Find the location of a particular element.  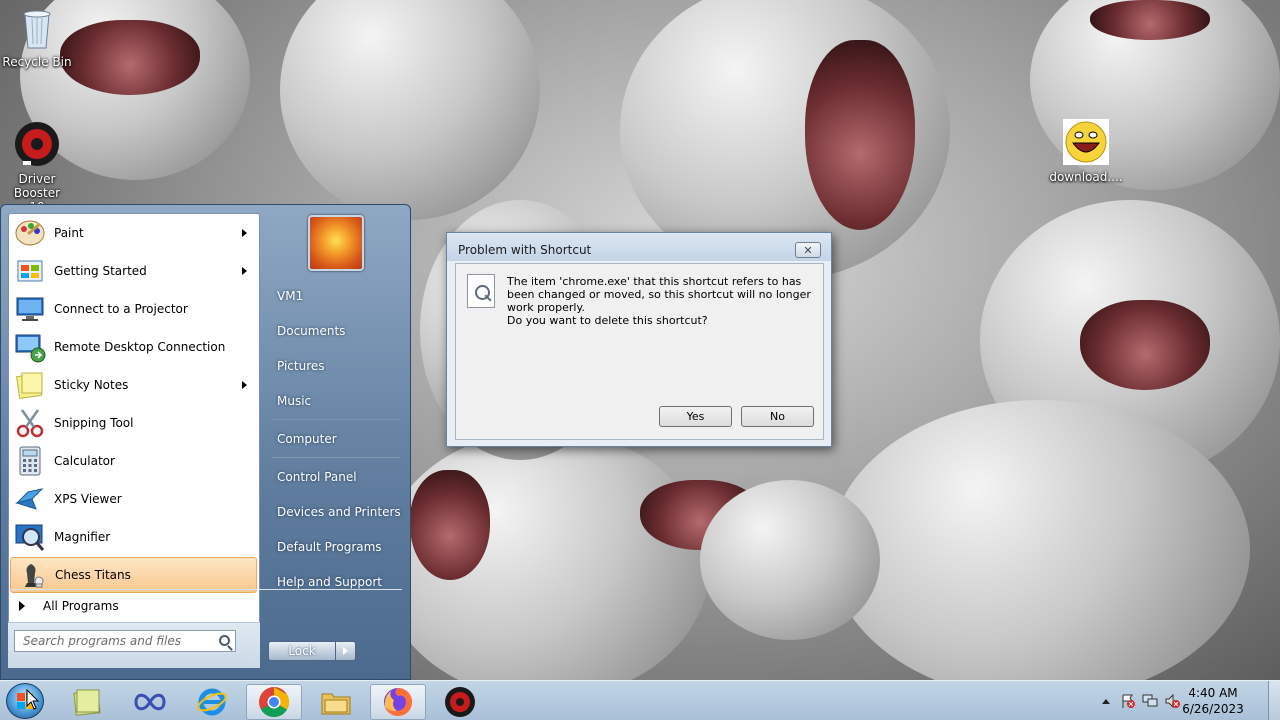

start-search-input: Search programs and files is located at coordinates (125, 641).